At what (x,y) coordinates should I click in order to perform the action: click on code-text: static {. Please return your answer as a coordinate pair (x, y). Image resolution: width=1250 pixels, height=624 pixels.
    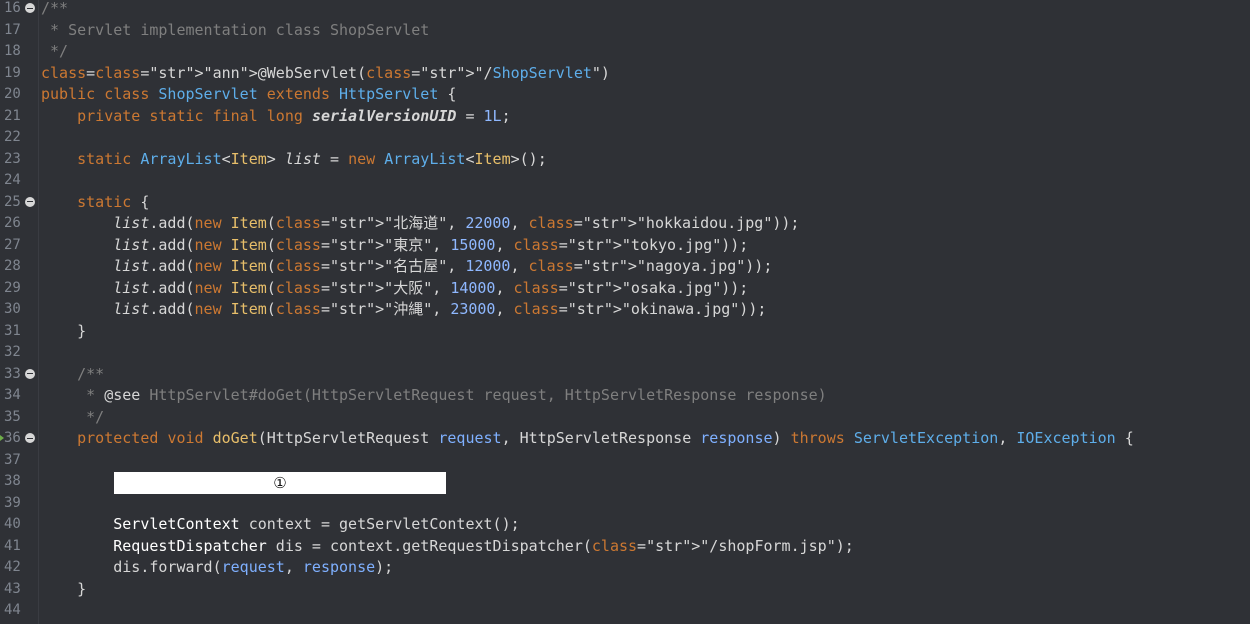
    Looking at the image, I should click on (95, 203).